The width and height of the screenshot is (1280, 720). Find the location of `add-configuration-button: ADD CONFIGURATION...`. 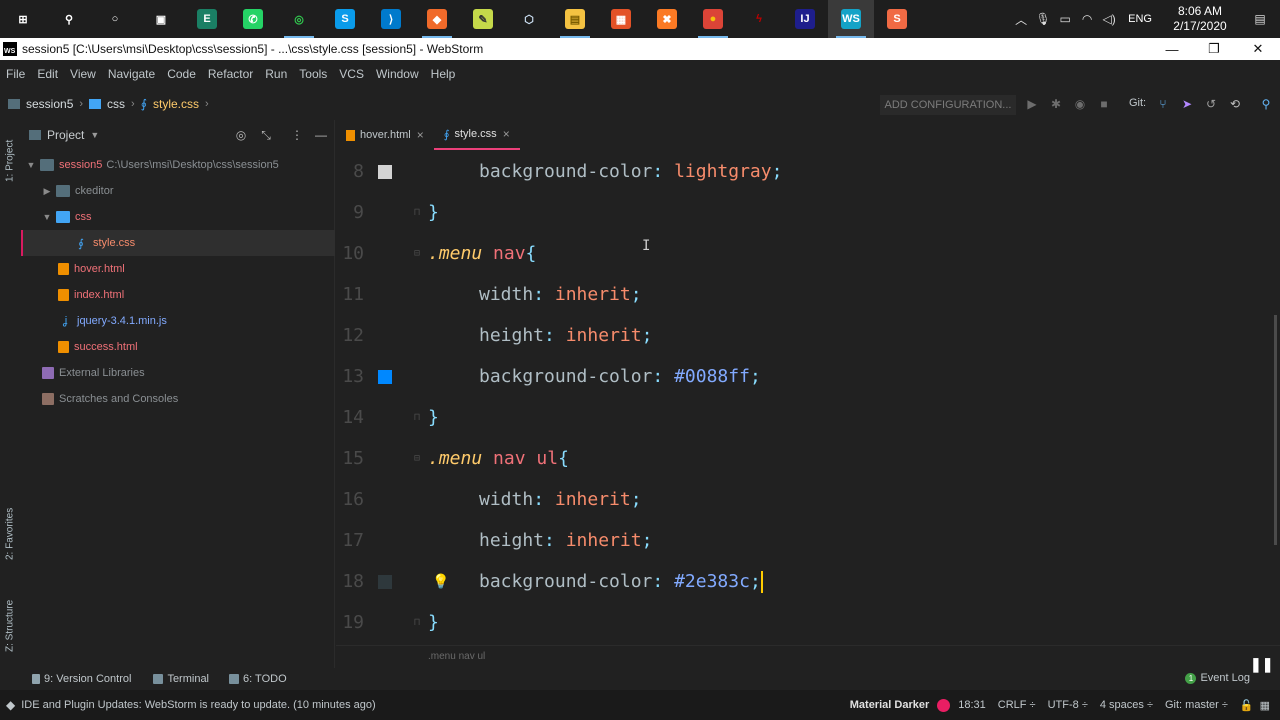

add-configuration-button: ADD CONFIGURATION... is located at coordinates (948, 105).